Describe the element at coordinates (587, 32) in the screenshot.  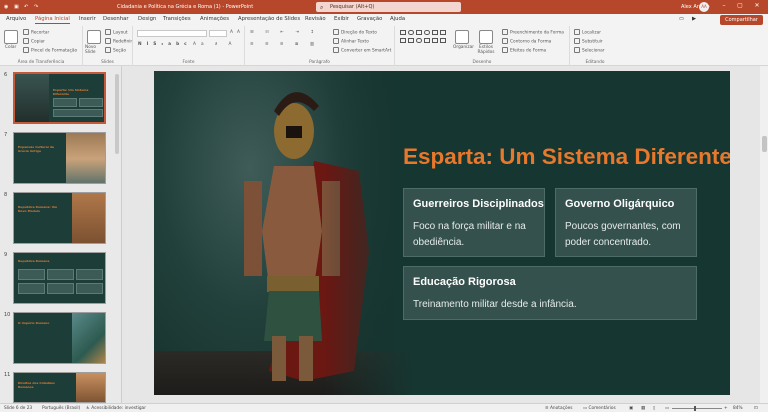
I see `find-button: Localizar` at that location.